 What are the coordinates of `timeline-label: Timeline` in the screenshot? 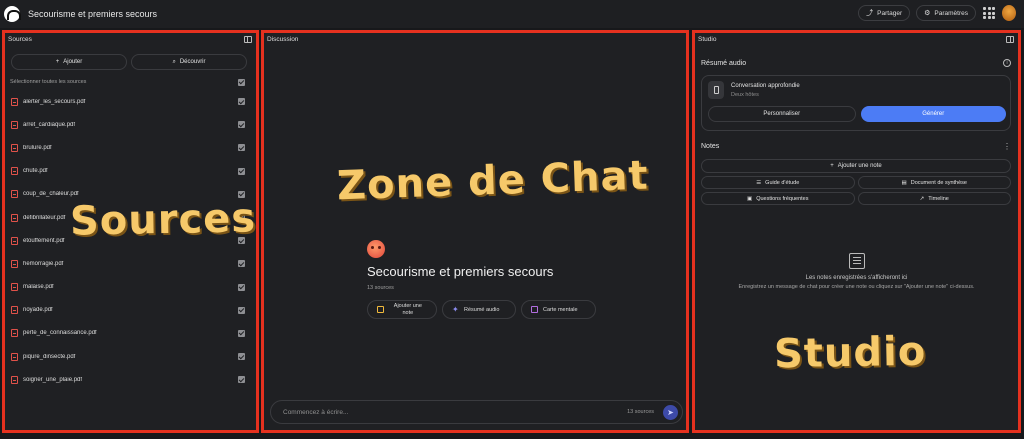 It's located at (938, 198).